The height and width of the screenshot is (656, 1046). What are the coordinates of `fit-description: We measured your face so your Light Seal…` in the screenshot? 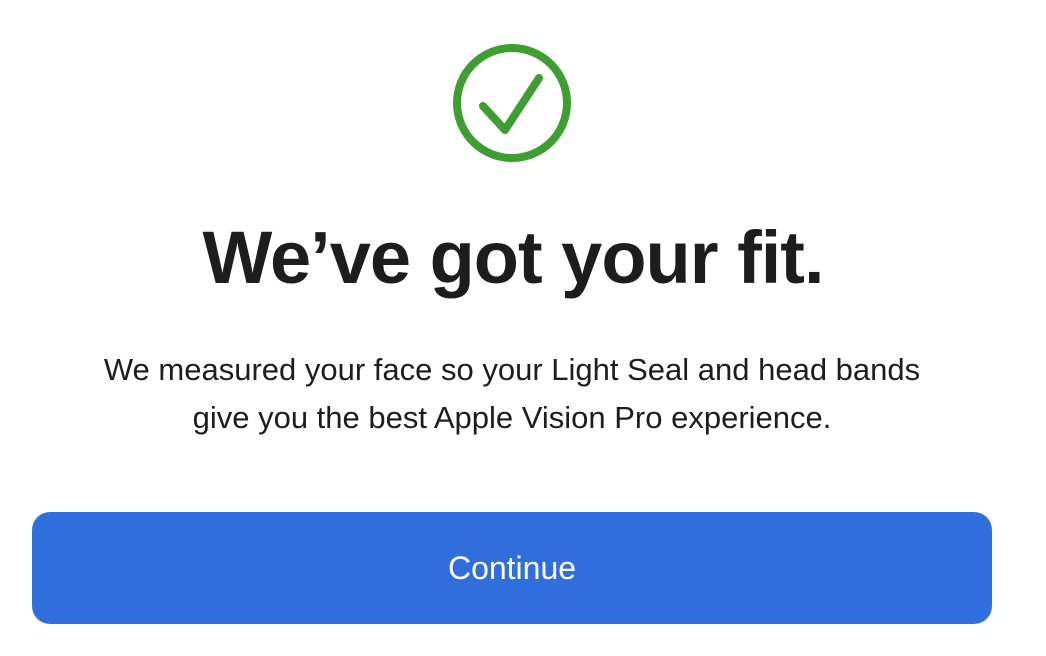 It's located at (512, 394).